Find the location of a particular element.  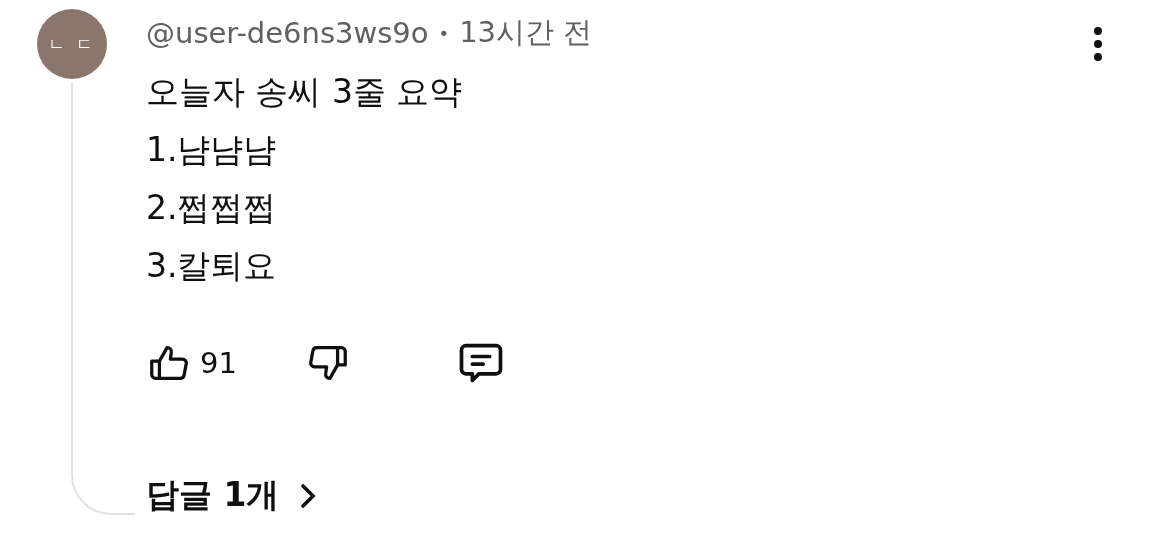

comment-line: 3.칼퇴요 is located at coordinates (212, 266).